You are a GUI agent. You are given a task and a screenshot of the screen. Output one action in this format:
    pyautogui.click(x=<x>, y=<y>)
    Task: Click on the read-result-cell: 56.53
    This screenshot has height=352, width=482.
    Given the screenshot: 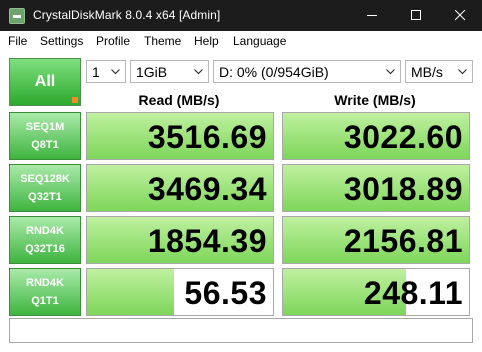 What is the action you would take?
    pyautogui.click(x=180, y=292)
    